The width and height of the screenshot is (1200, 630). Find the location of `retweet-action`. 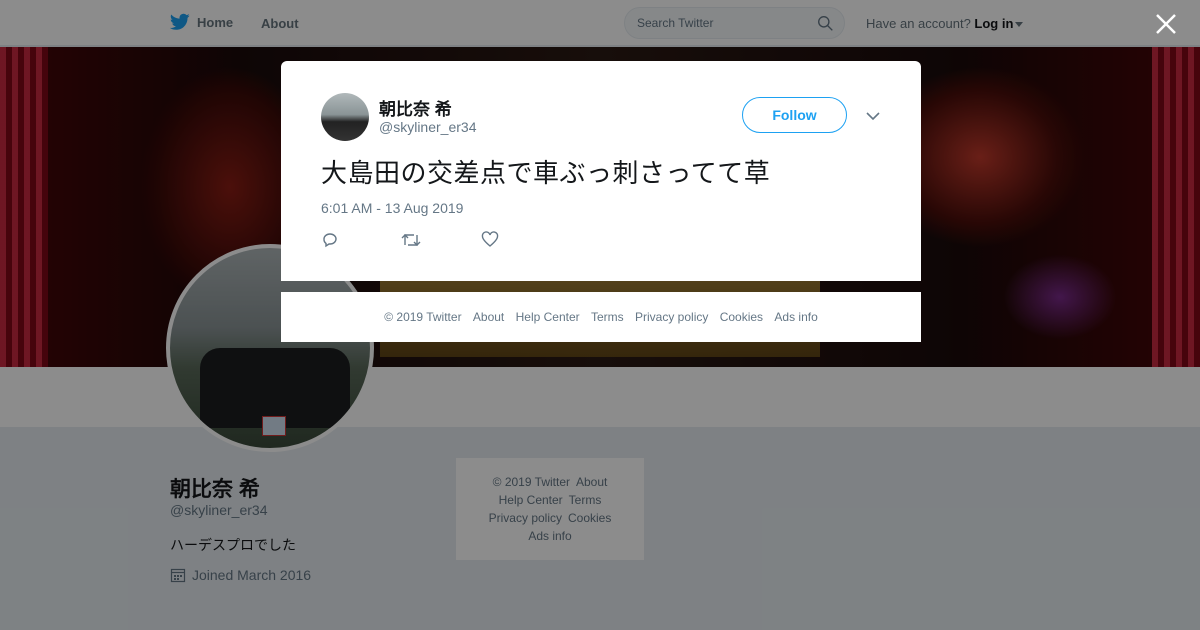

retweet-action is located at coordinates (441, 241).